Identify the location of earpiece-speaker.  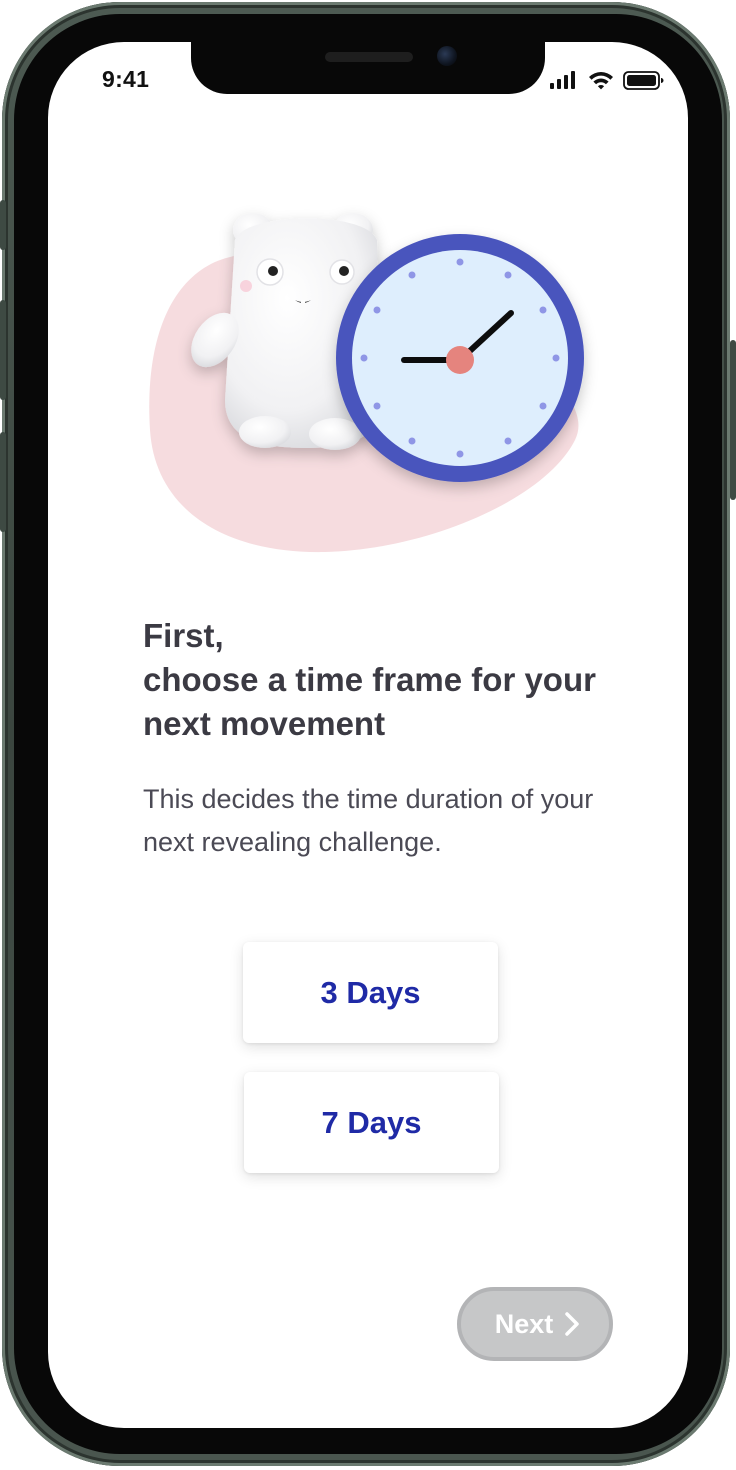
(369, 57).